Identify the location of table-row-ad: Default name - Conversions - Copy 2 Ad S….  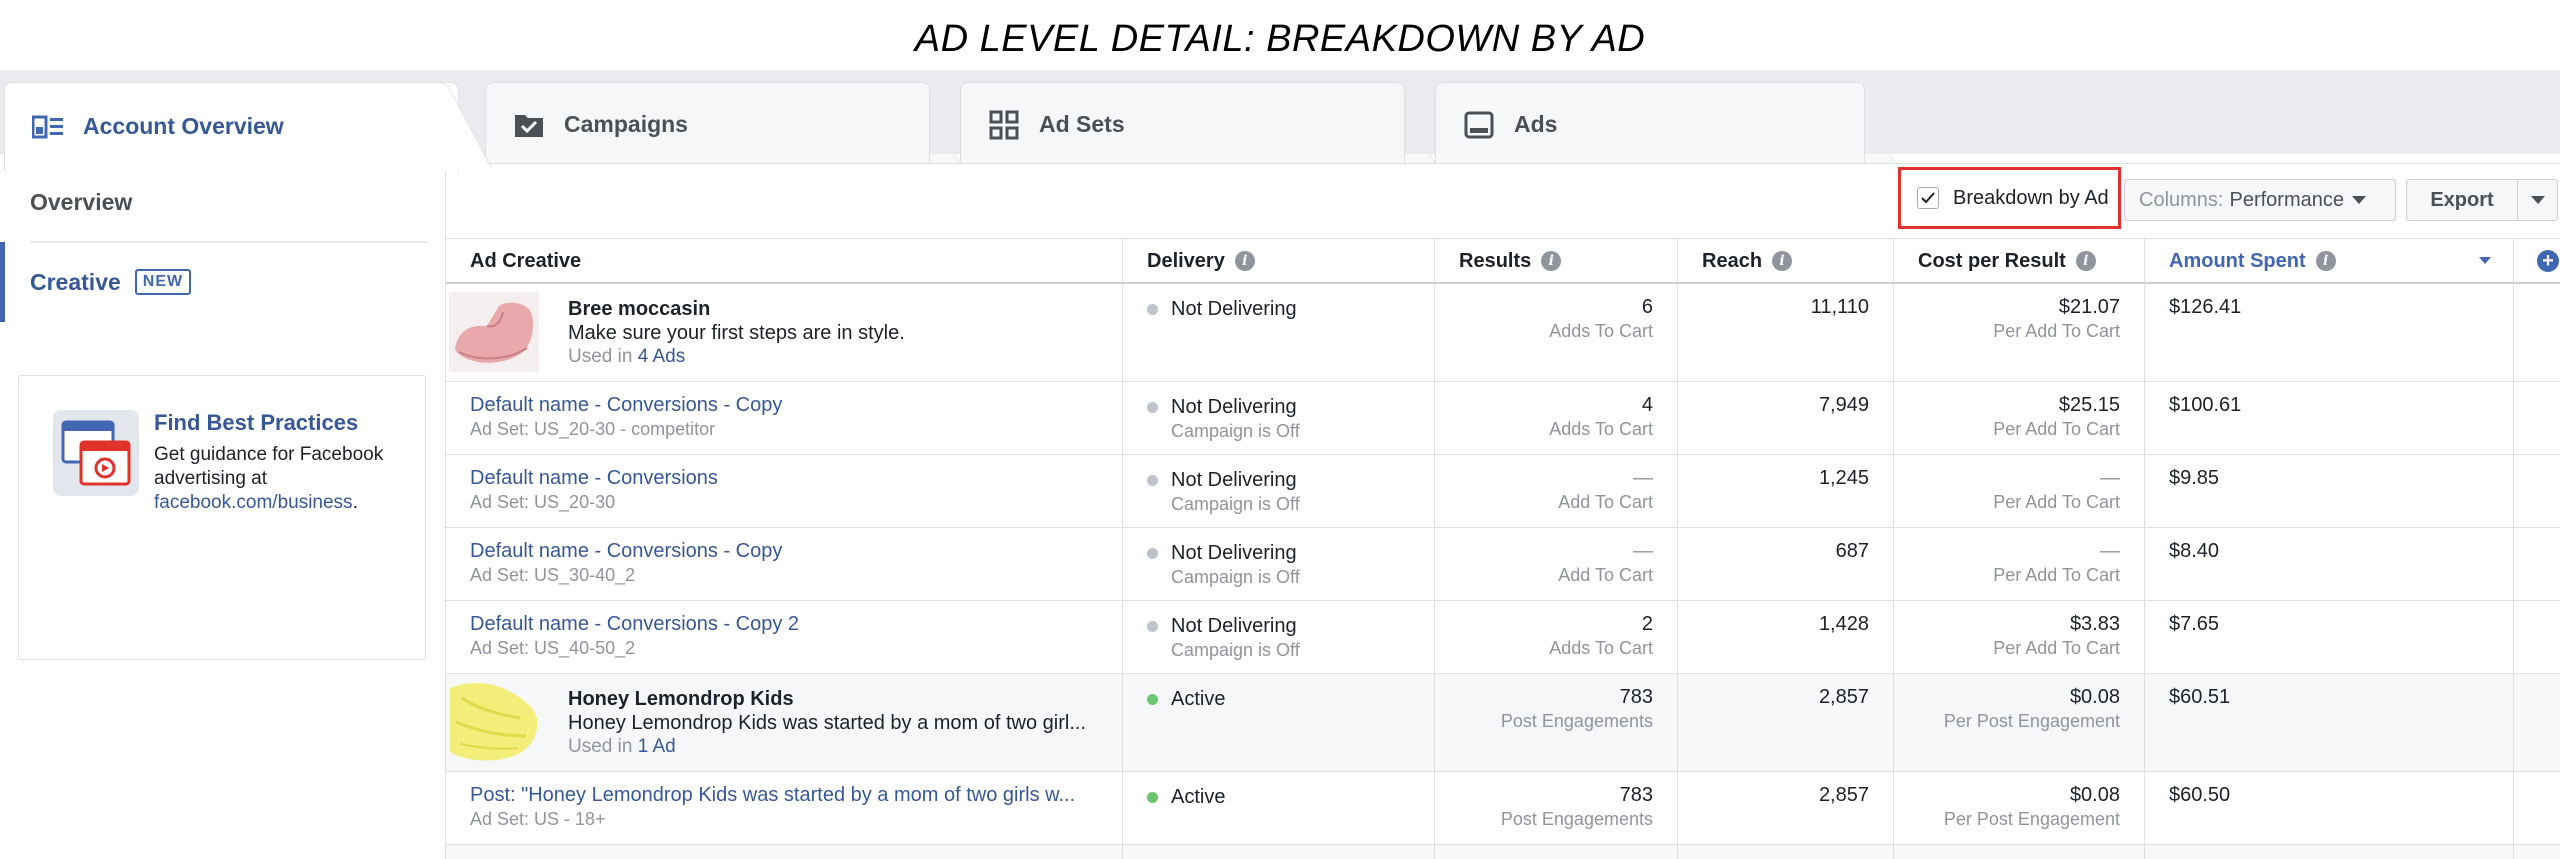
(1503, 637).